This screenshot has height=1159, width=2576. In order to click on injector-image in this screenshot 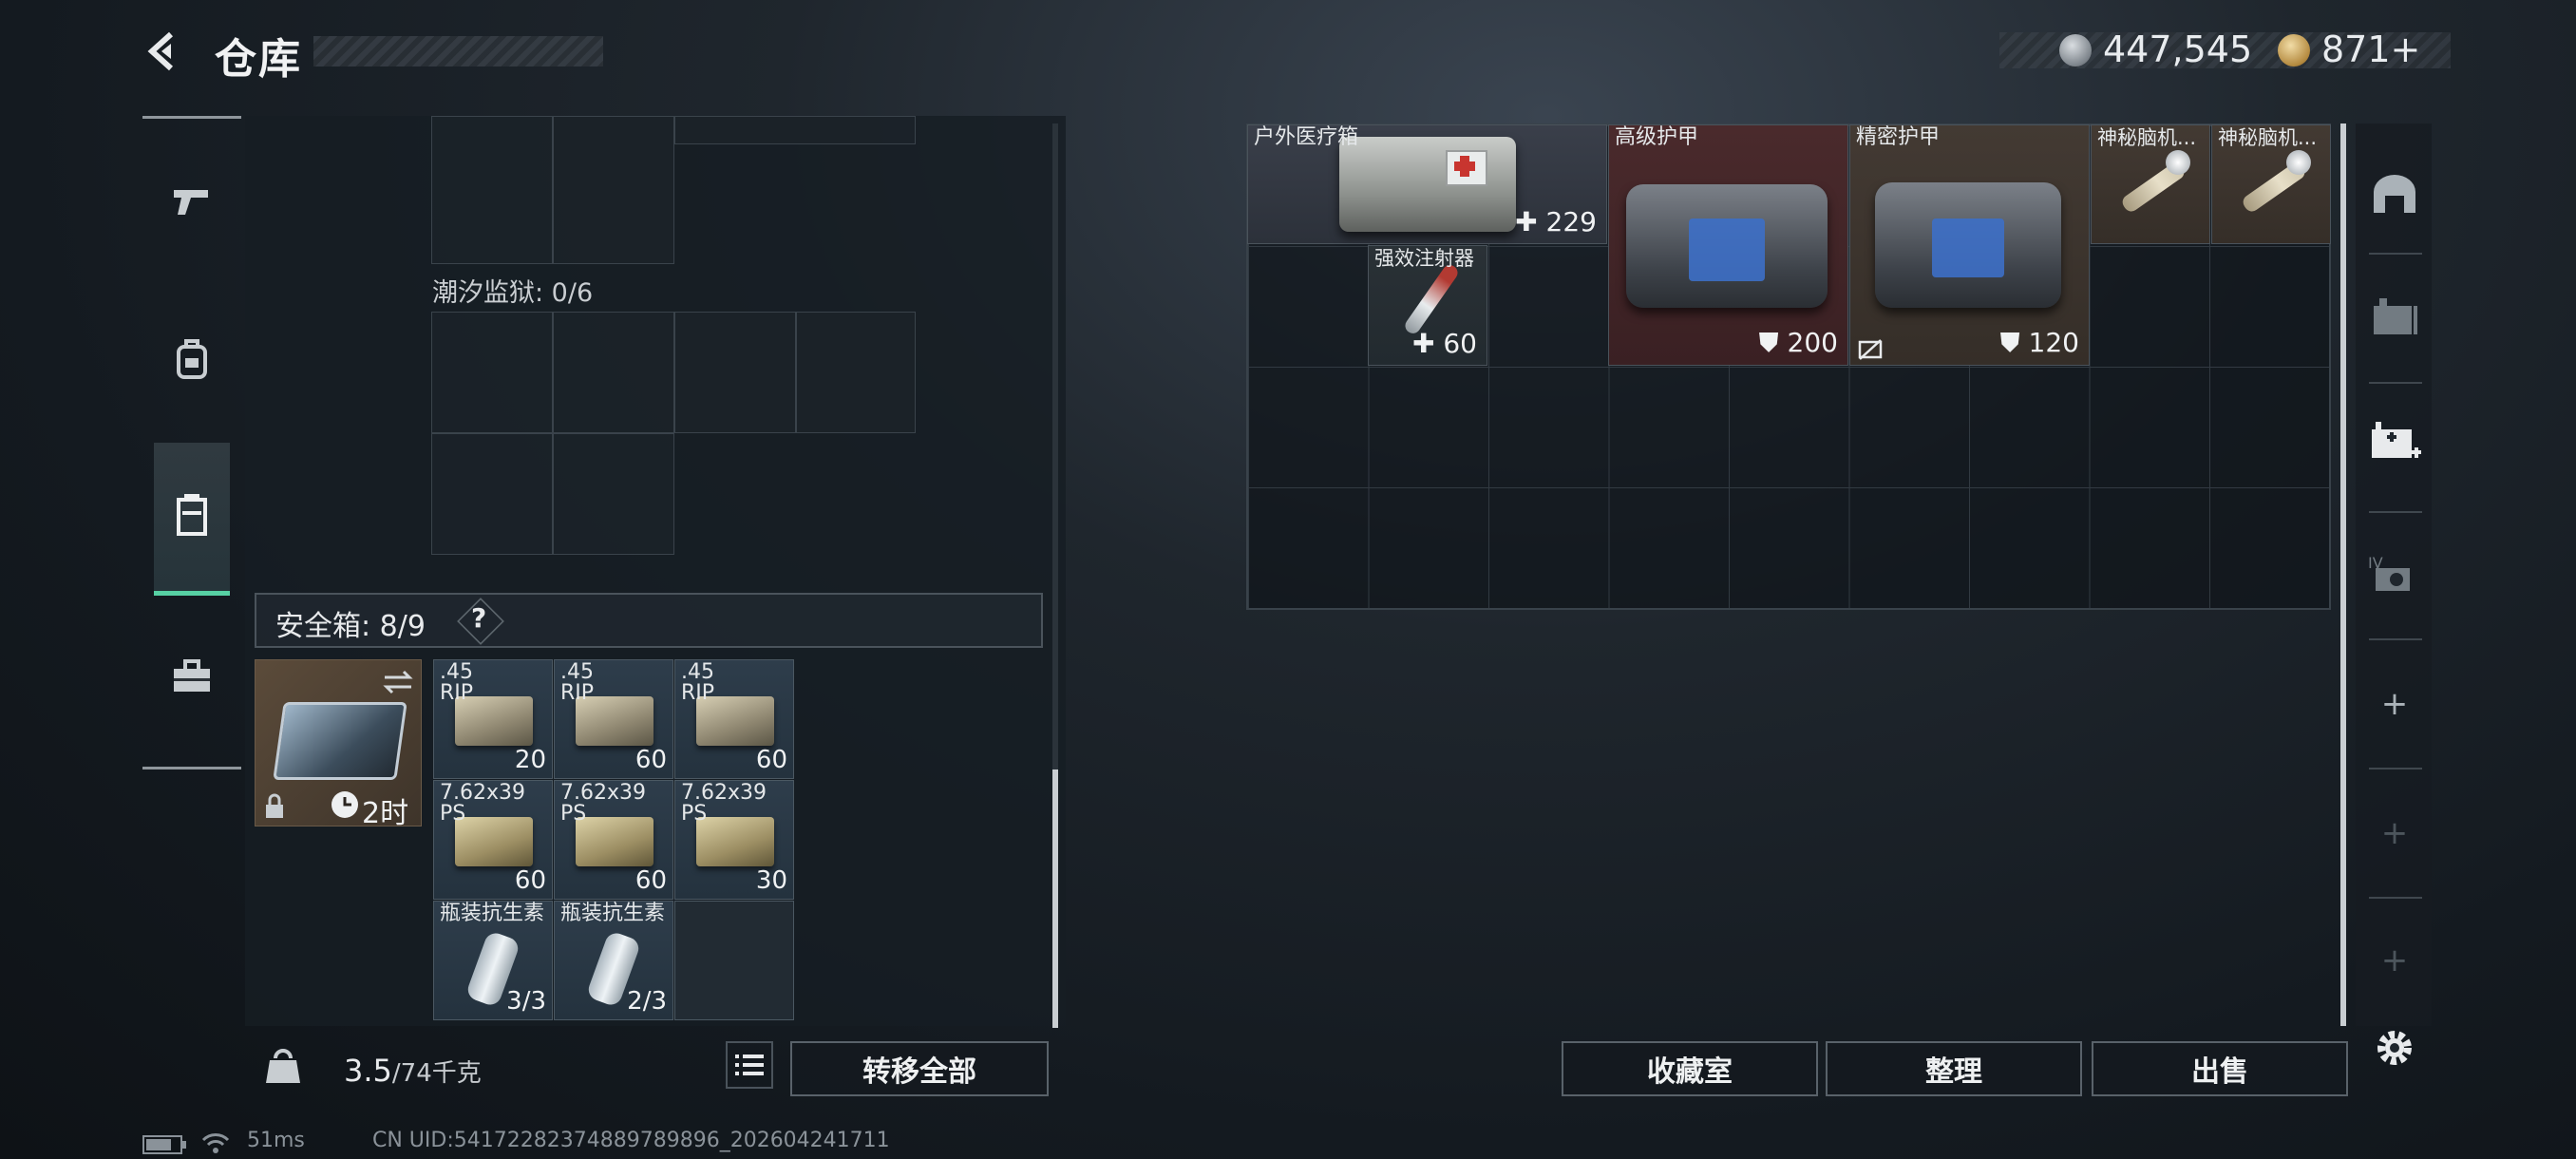, I will do `click(1431, 299)`.